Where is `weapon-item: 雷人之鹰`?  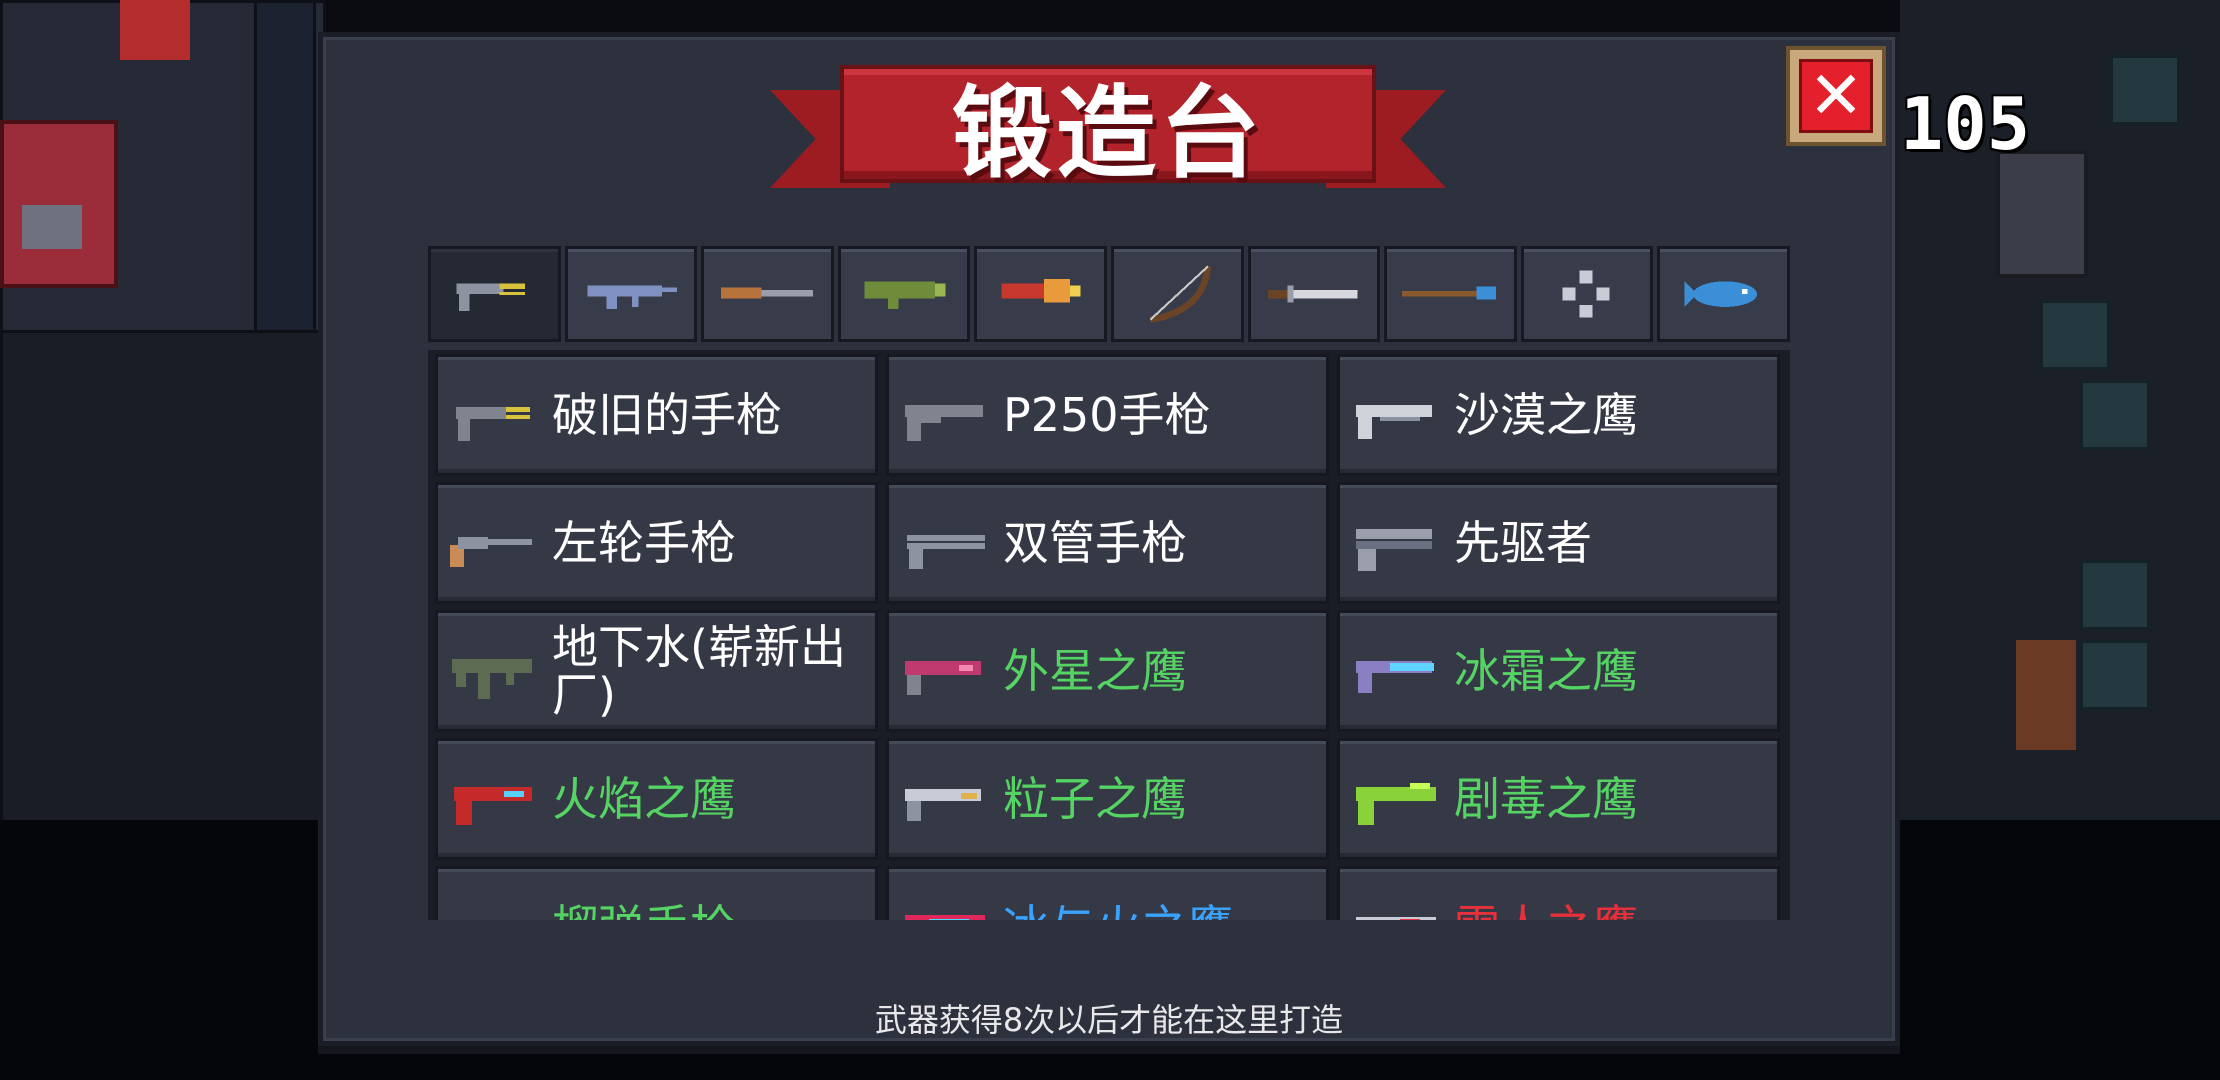
weapon-item: 雷人之鹰 is located at coordinates (1558, 893).